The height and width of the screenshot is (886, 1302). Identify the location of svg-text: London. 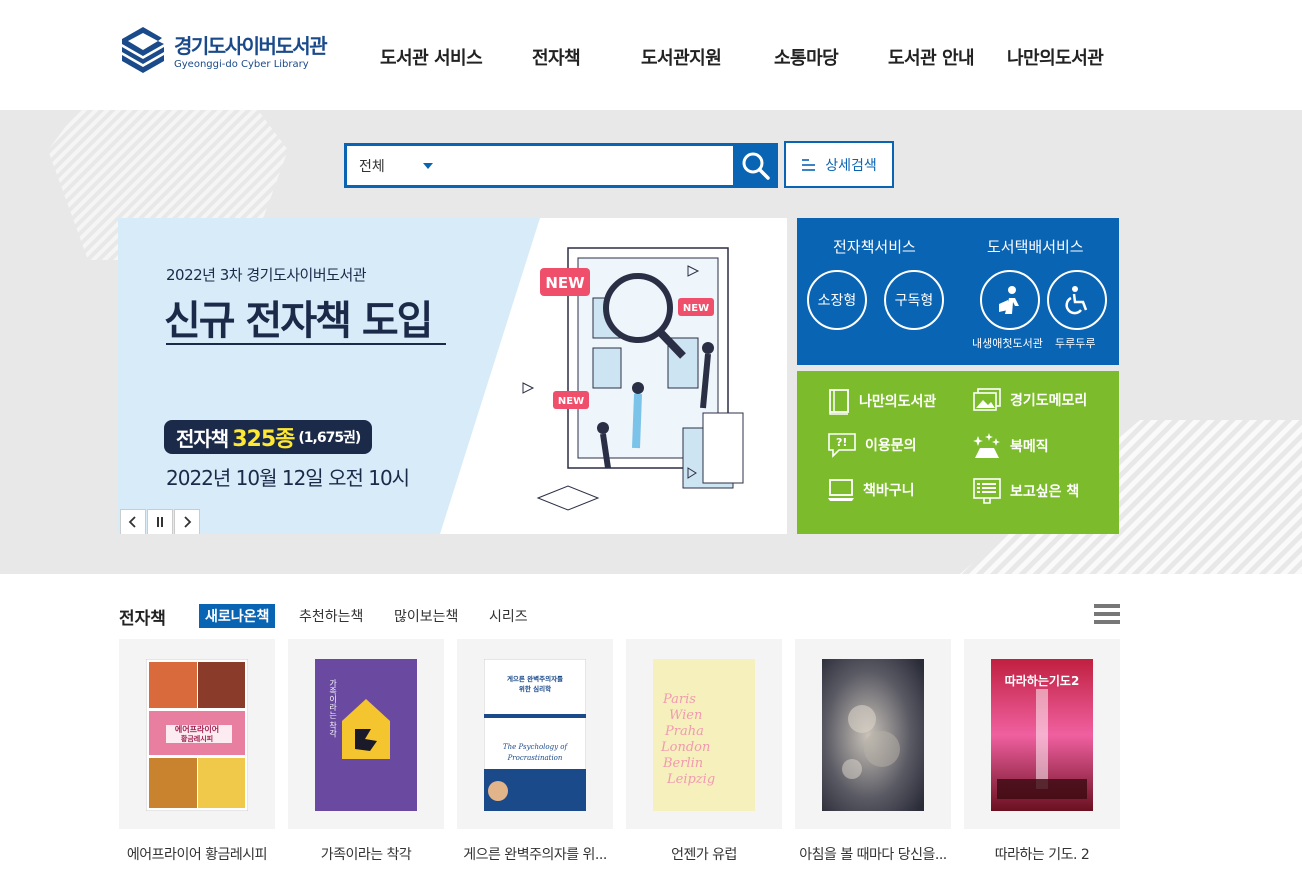
(685, 747).